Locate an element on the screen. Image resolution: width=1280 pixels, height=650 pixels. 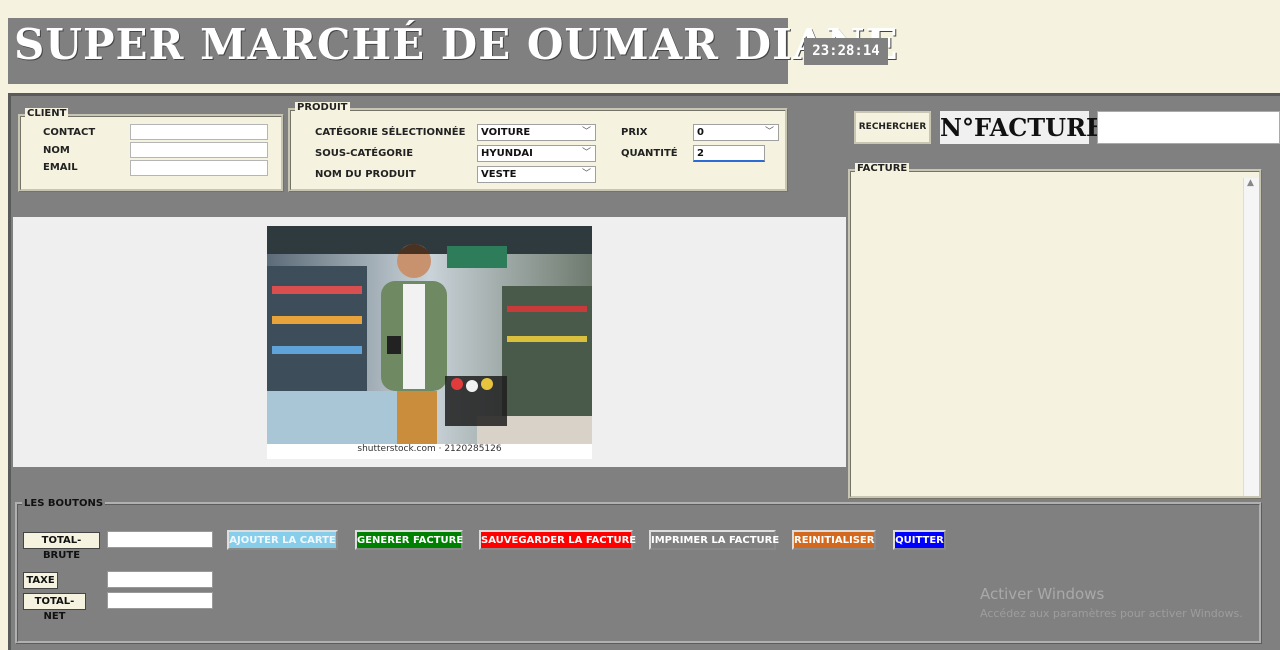
email-input is located at coordinates (199, 168).